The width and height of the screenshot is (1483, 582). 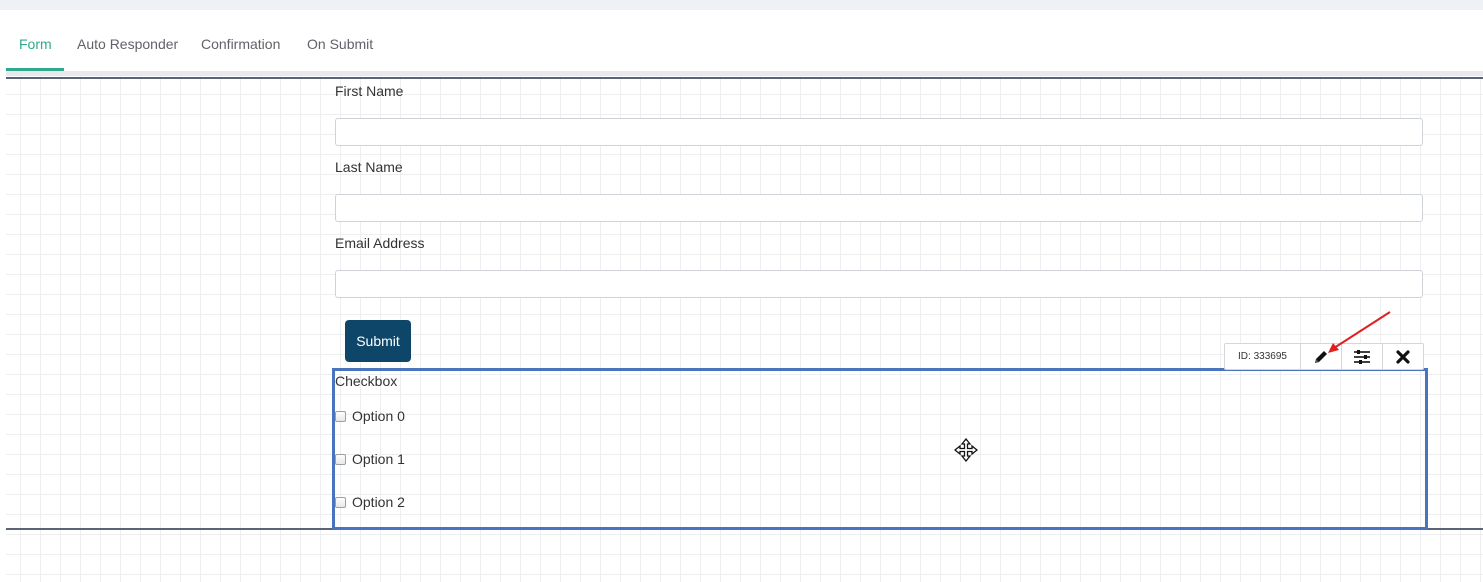 I want to click on checkbox-option: Option 1, so click(x=370, y=459).